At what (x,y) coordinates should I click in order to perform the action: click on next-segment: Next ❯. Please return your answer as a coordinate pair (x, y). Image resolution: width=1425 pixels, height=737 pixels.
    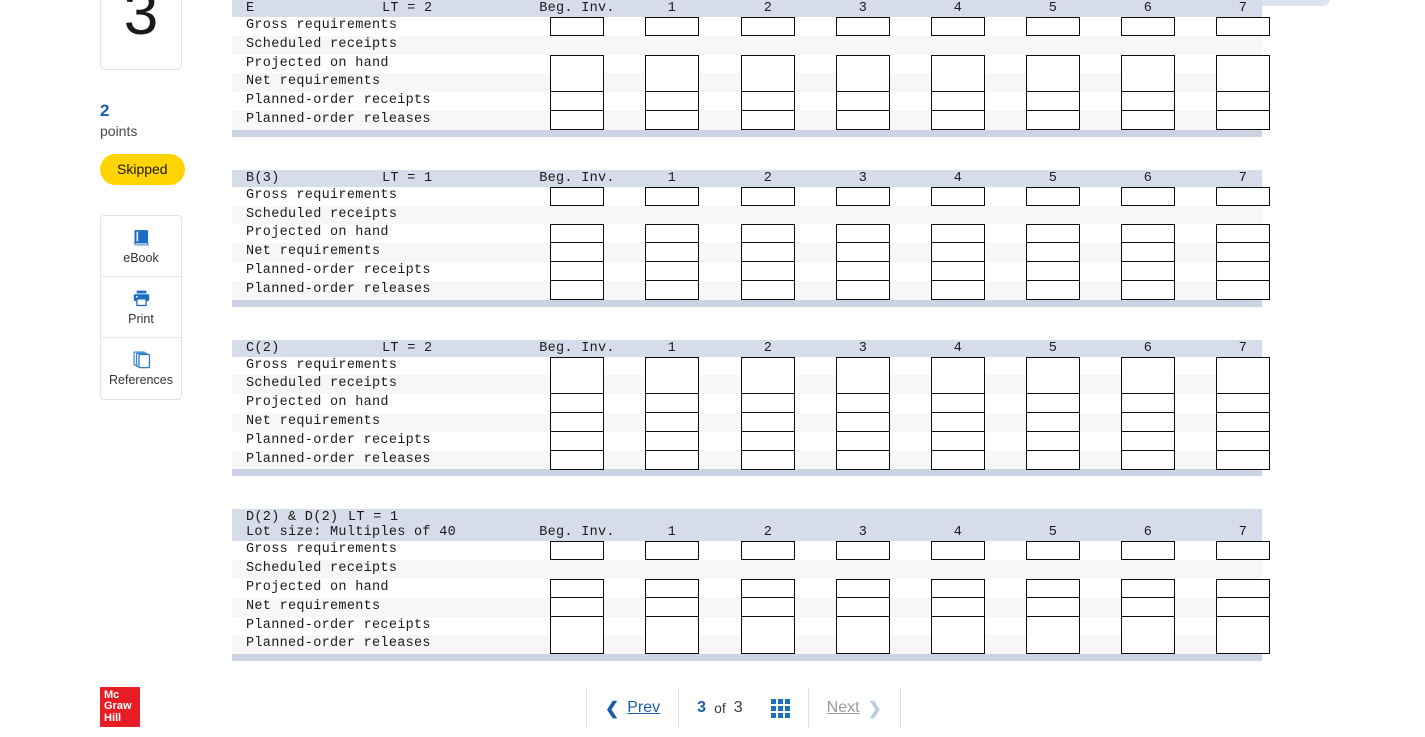
    Looking at the image, I should click on (855, 708).